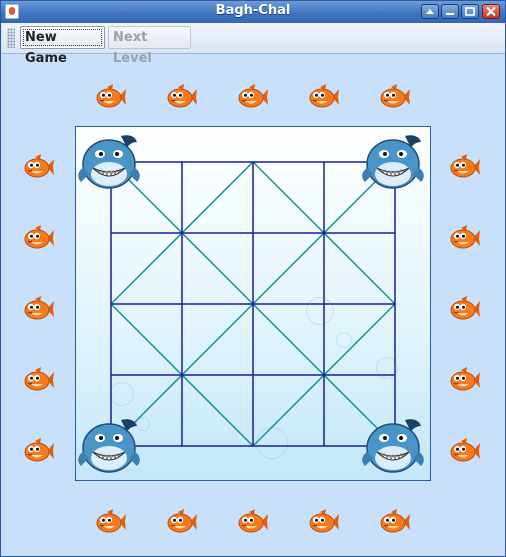 The height and width of the screenshot is (557, 506). I want to click on minimize-button, so click(450, 11).